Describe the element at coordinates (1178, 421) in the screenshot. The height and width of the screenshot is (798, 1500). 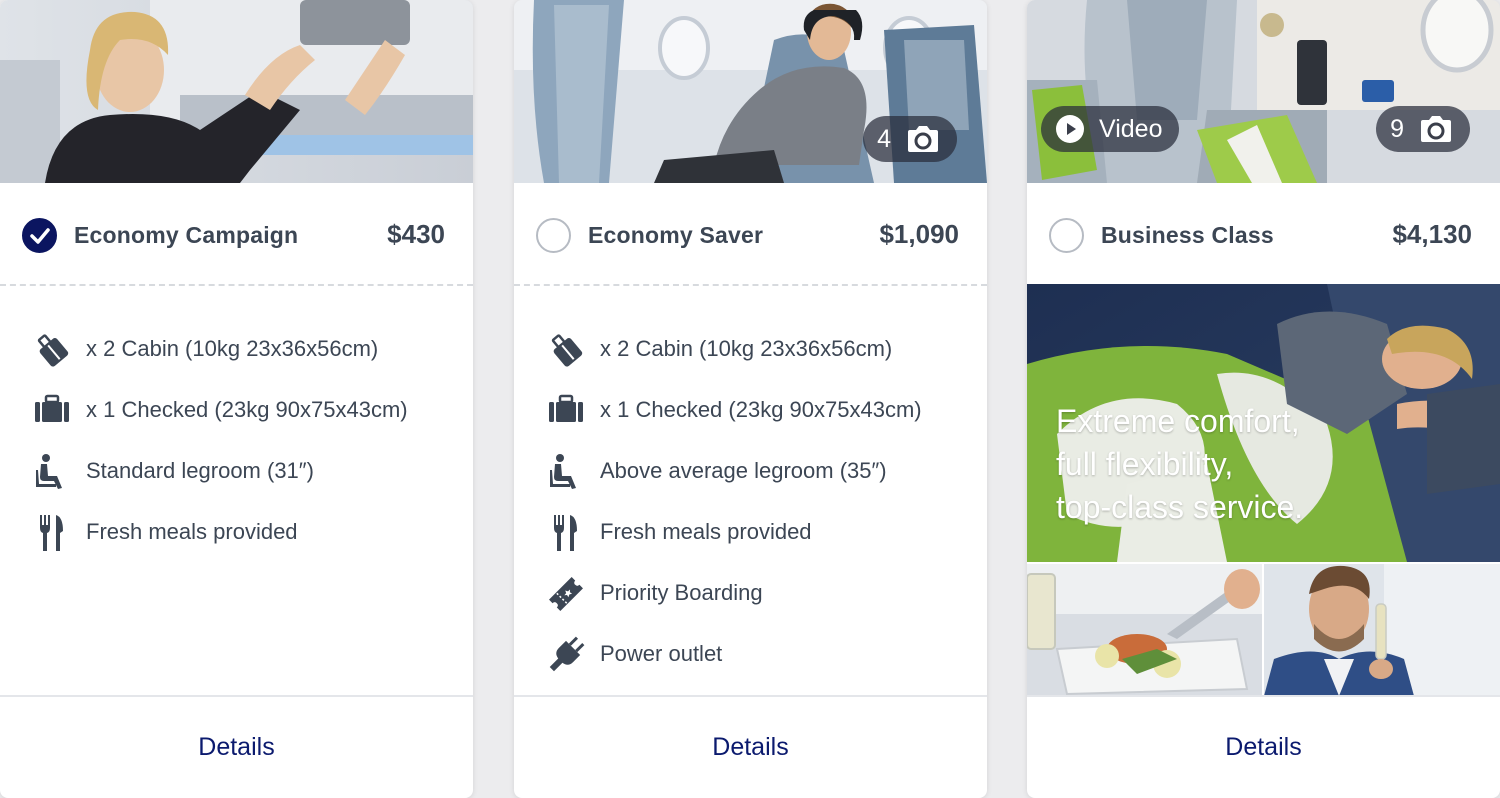
I see `promo-line: Extreme comfort,` at that location.